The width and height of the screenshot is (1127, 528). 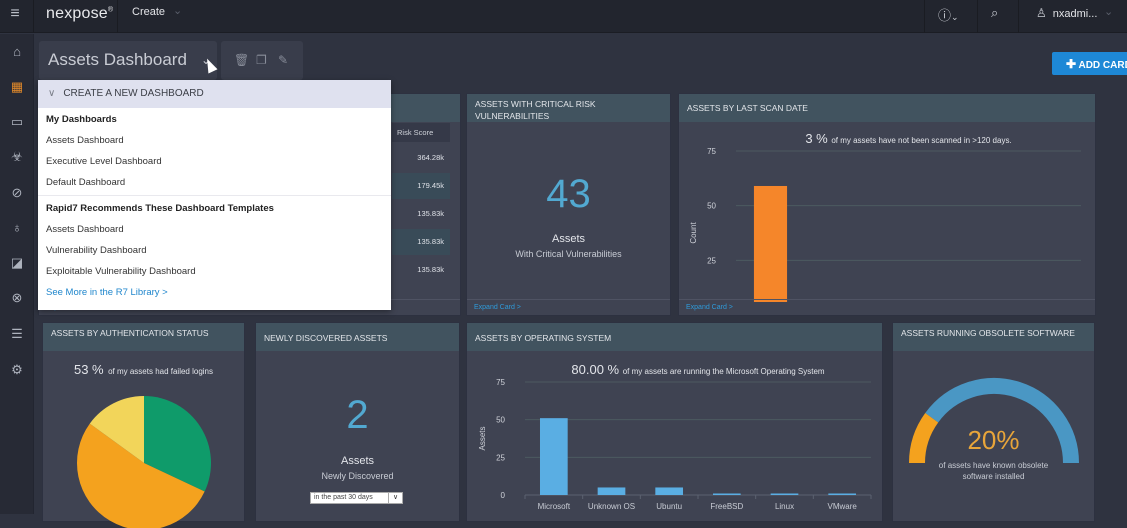 What do you see at coordinates (81, 119) in the screenshot?
I see `my-dashboards-heading: My Dashboards` at bounding box center [81, 119].